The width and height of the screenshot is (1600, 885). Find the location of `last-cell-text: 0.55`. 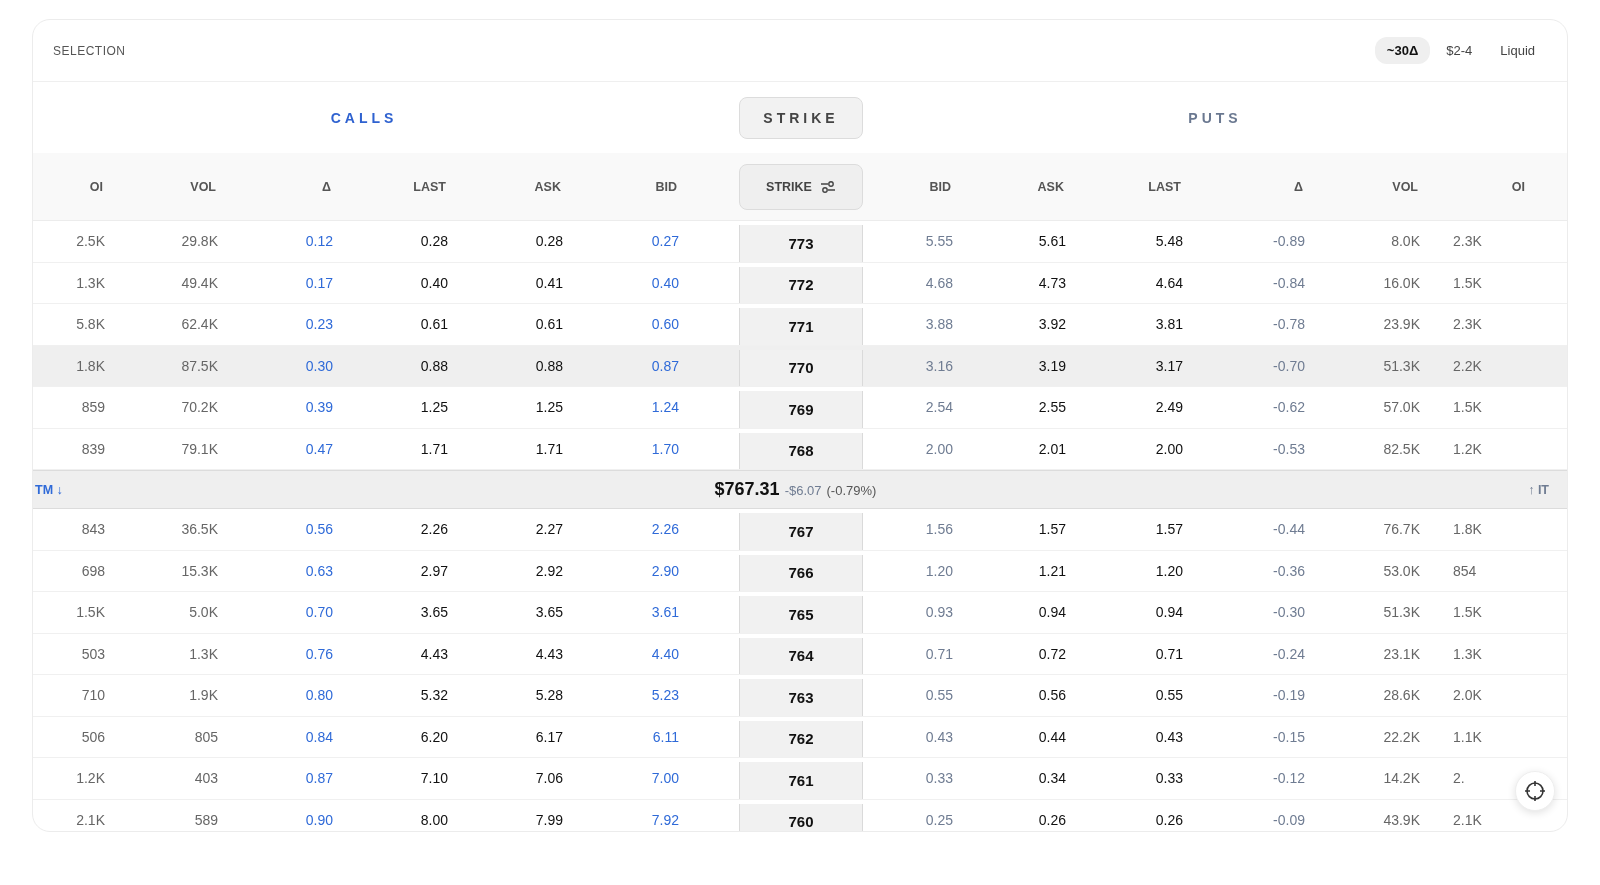

last-cell-text: 0.55 is located at coordinates (1169, 695).